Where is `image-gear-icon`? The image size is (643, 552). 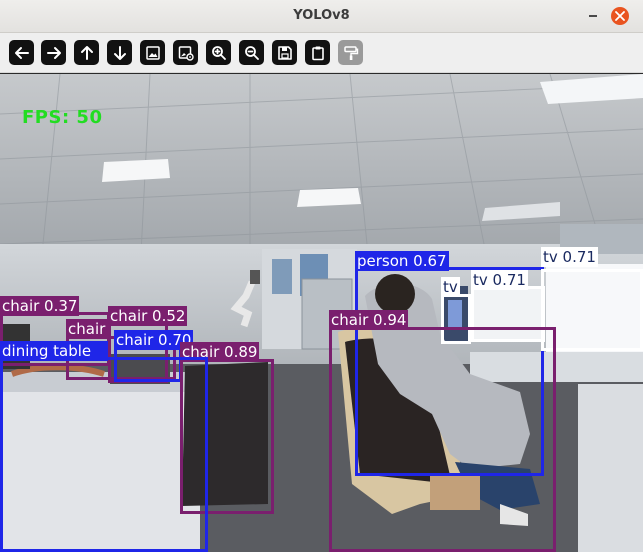
image-gear-icon is located at coordinates (186, 53).